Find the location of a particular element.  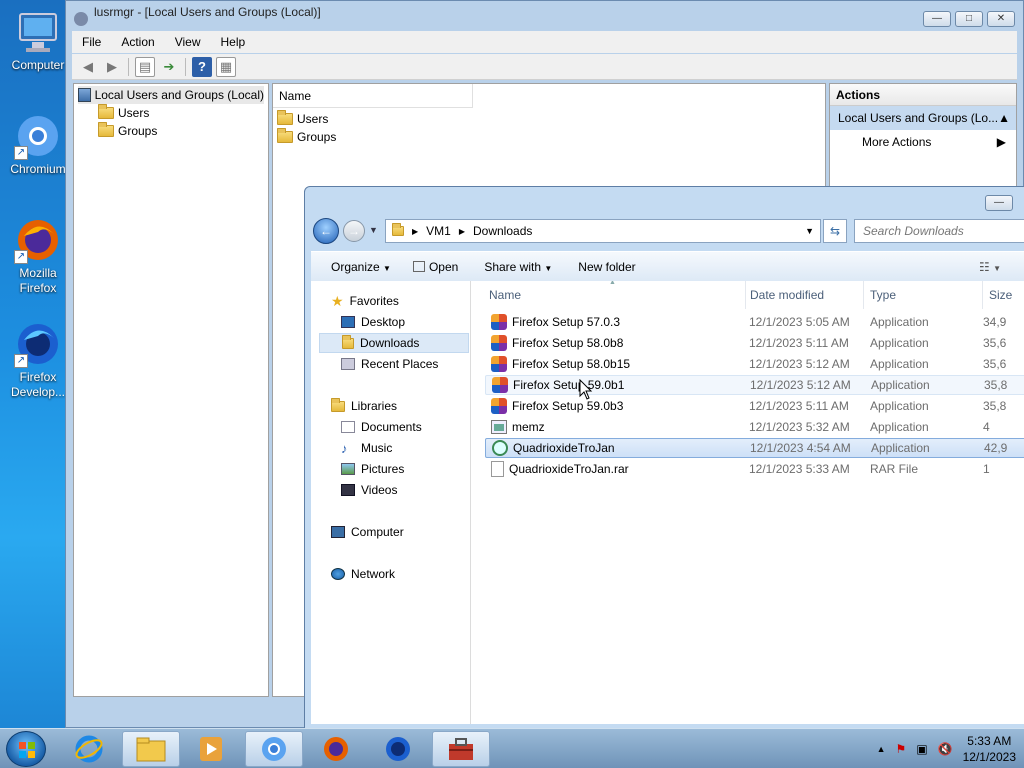

nav-network: Network is located at coordinates (410, 574).